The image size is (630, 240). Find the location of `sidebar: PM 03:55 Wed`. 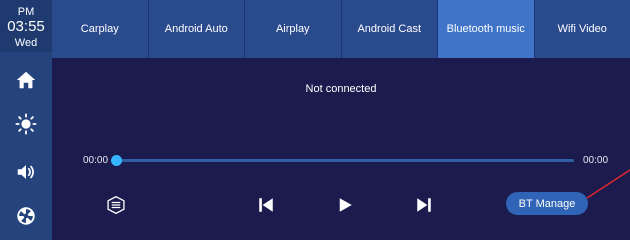

sidebar: PM 03:55 Wed is located at coordinates (26, 120).